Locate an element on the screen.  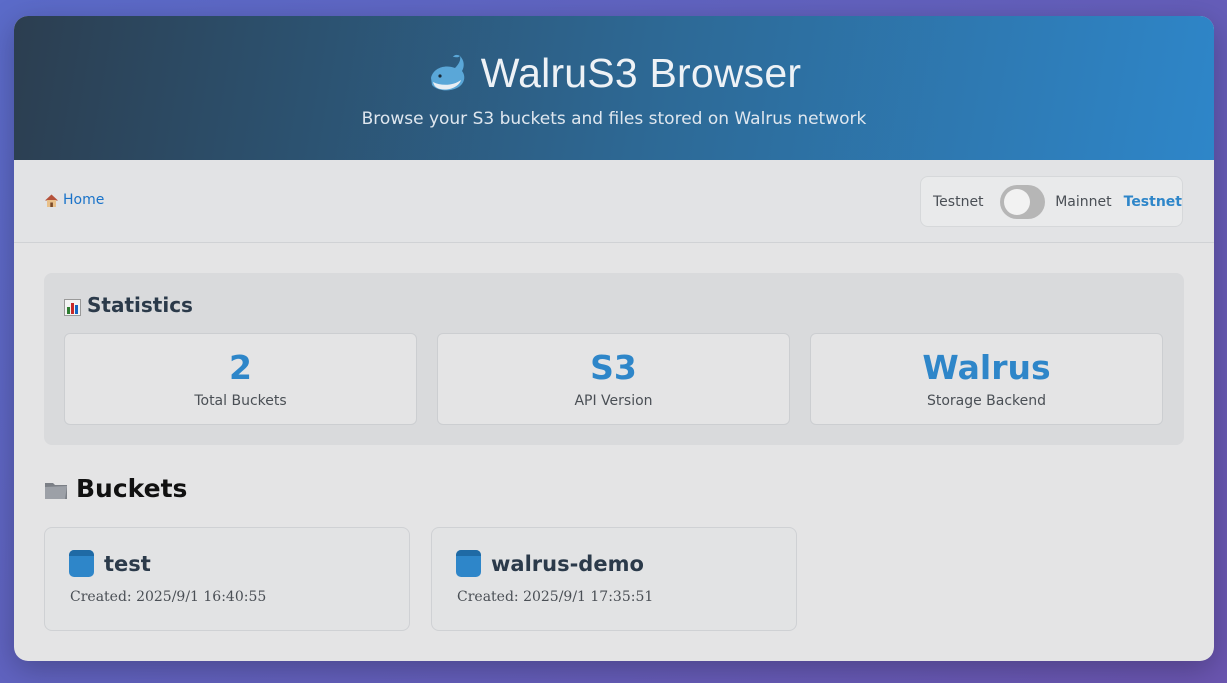
breadcrumb: Home is located at coordinates (74, 200).